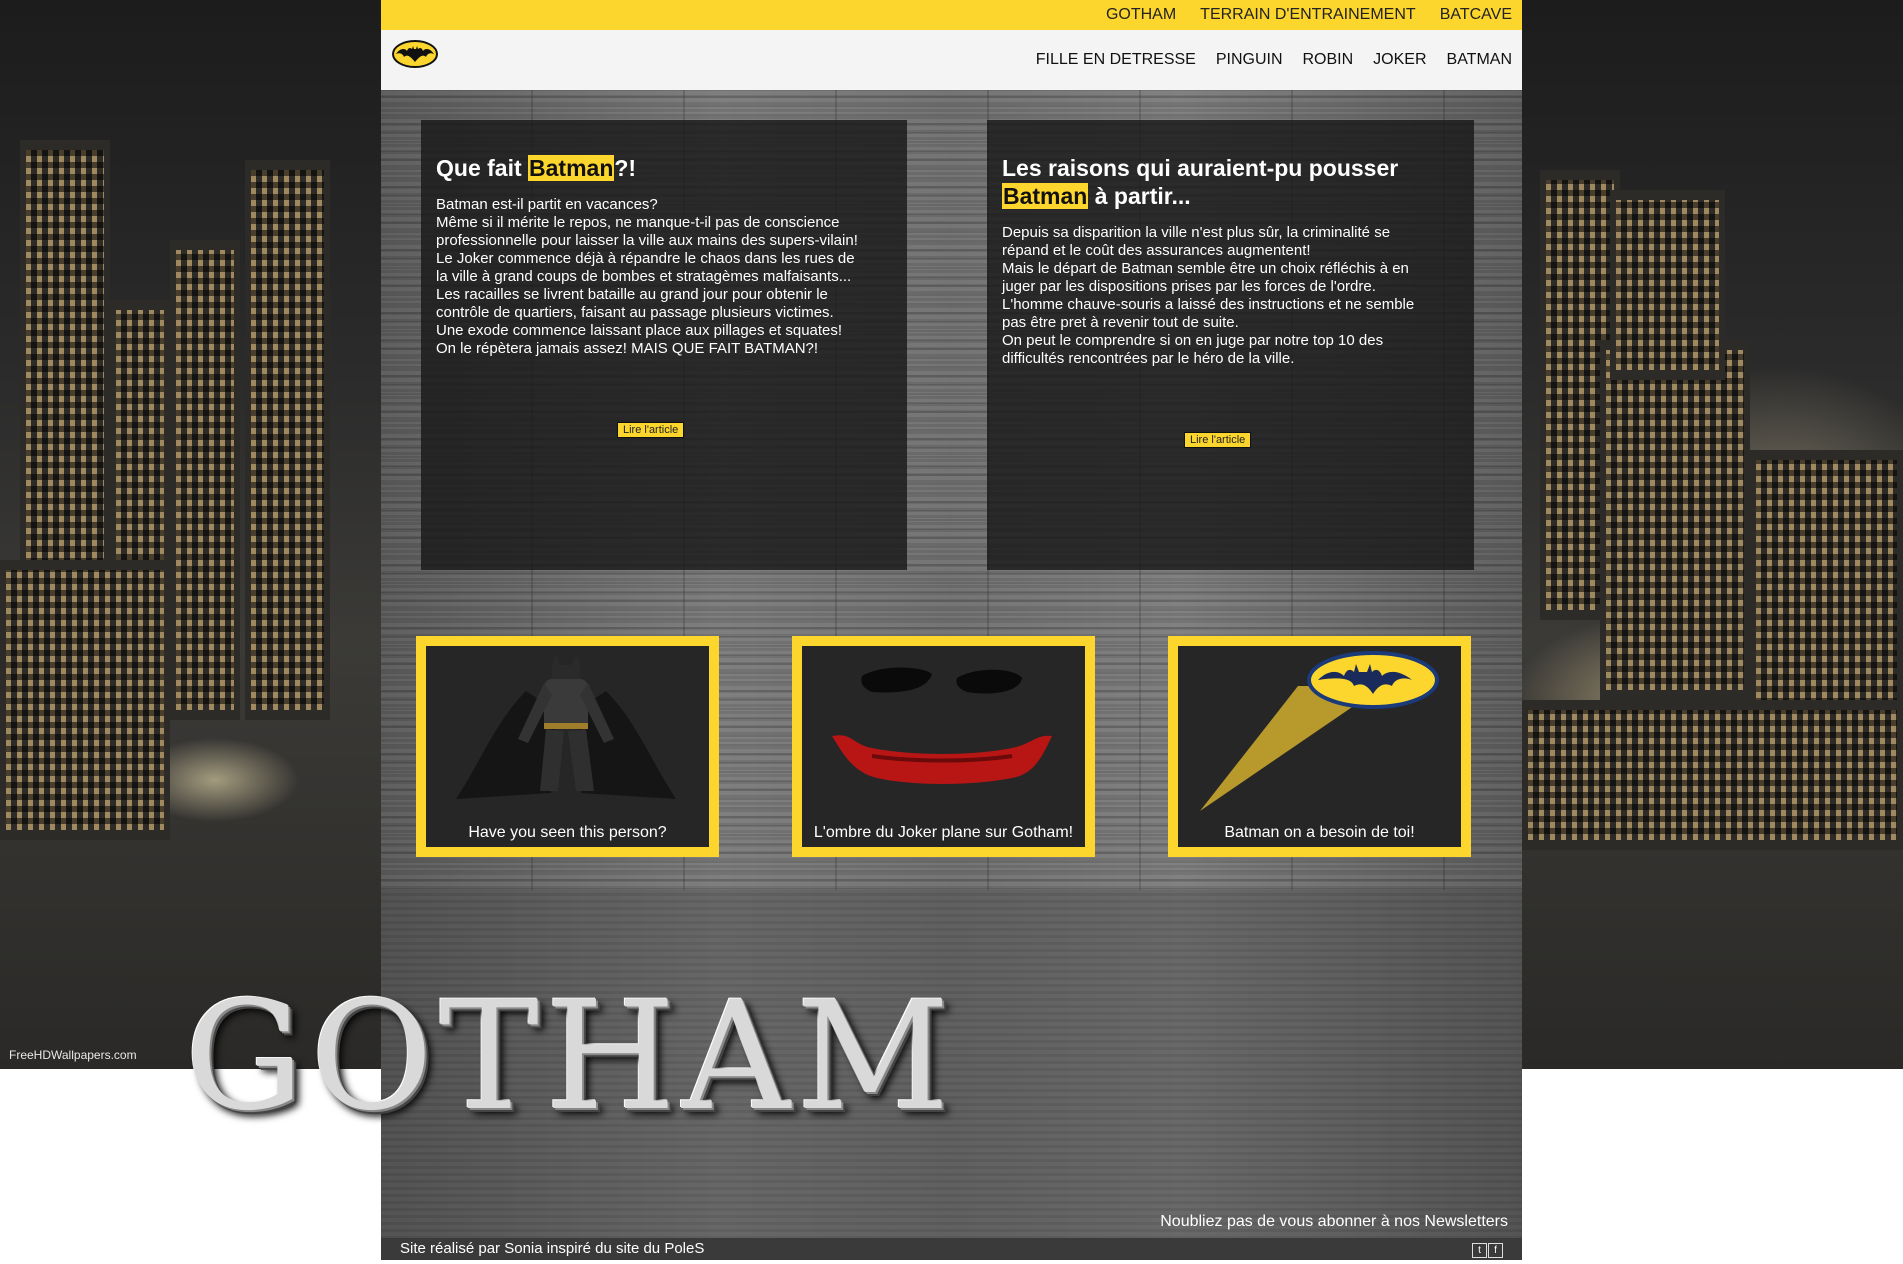  I want to click on batman-figure-icon, so click(566, 726).